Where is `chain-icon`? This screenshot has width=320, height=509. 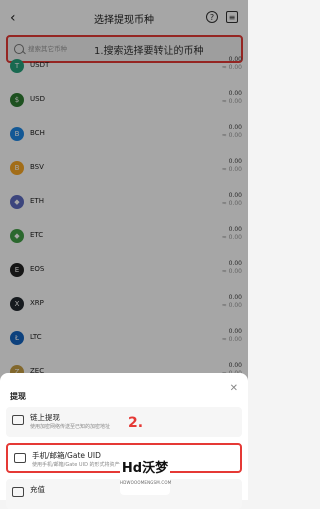
chain-icon is located at coordinates (18, 420).